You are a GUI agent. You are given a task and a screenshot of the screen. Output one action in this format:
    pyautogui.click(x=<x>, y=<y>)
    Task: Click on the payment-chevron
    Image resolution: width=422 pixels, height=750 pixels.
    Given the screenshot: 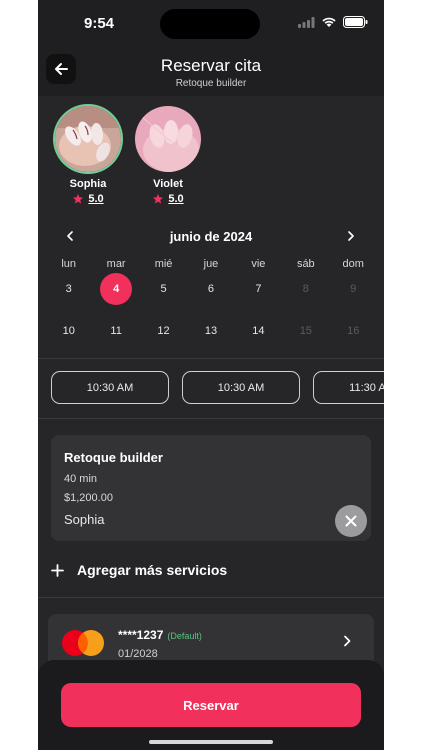 What is the action you would take?
    pyautogui.click(x=347, y=643)
    